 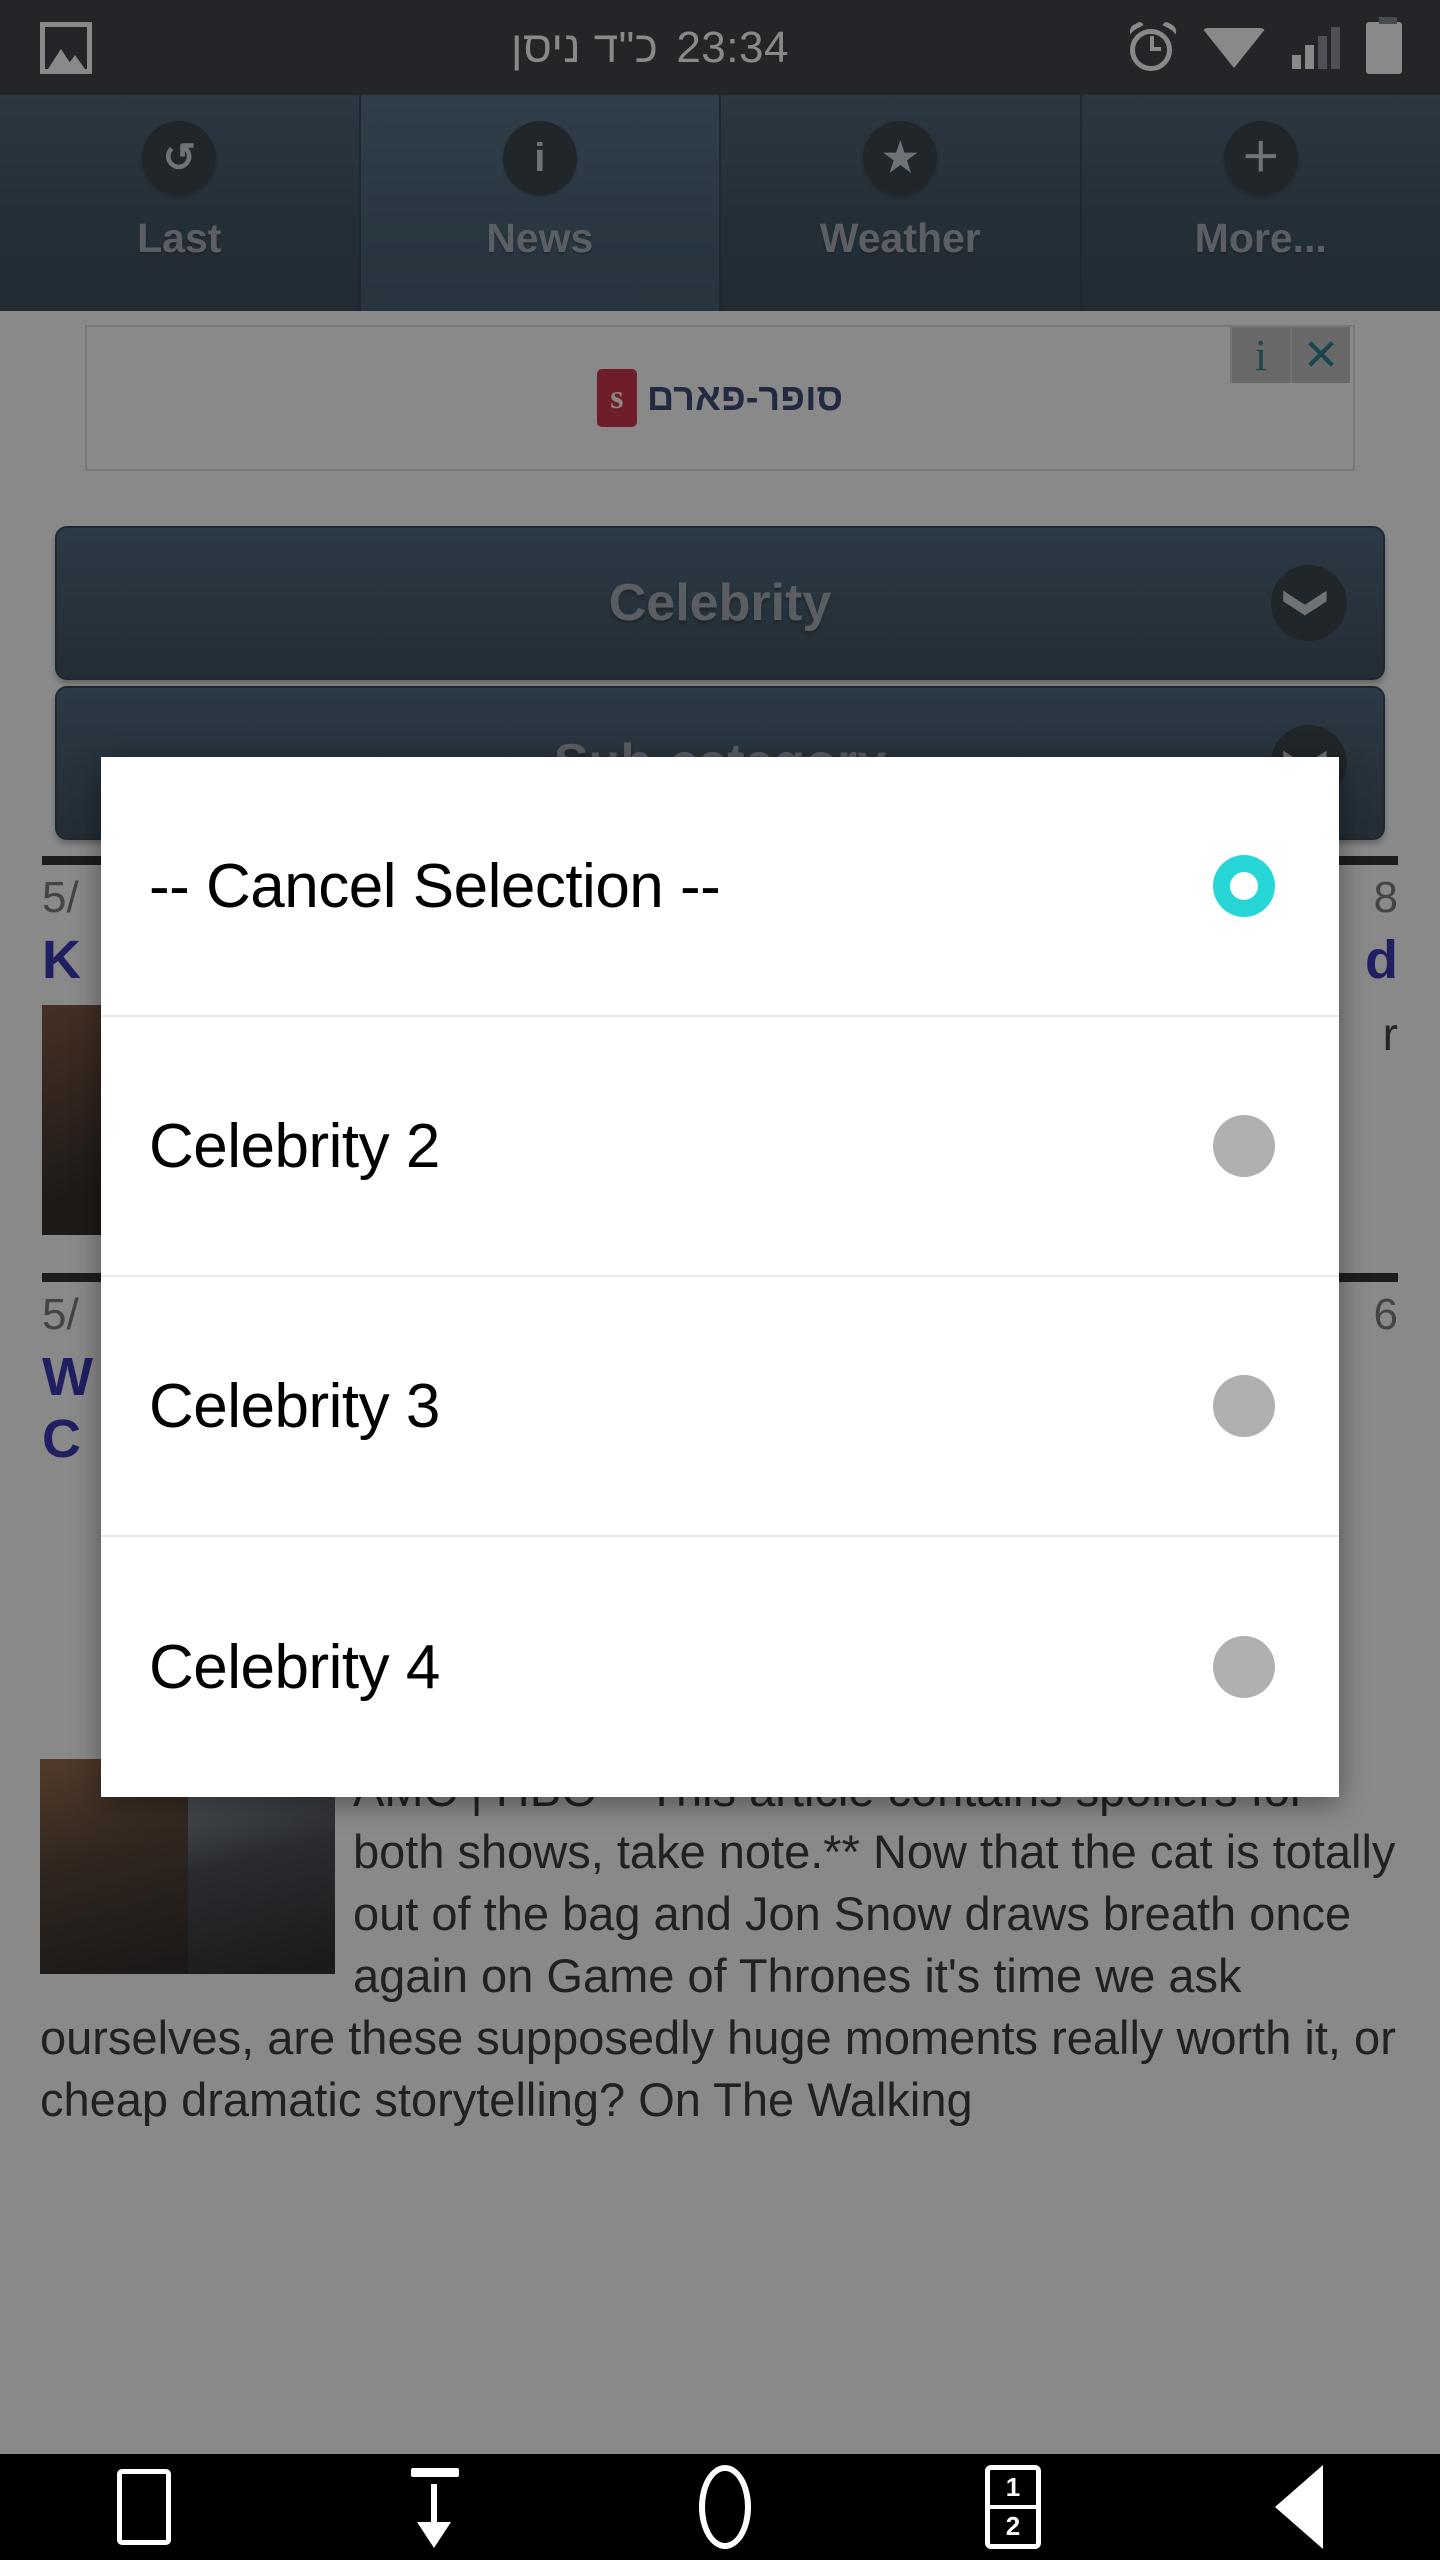 I want to click on system-navigation-bar: 1 2, so click(x=720, y=2507).